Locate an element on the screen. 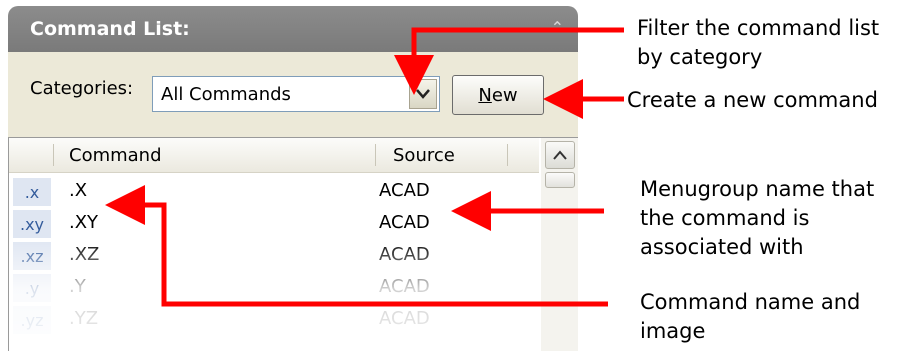 The width and height of the screenshot is (909, 351). callout-create-line: Create a new command is located at coordinates (752, 100).